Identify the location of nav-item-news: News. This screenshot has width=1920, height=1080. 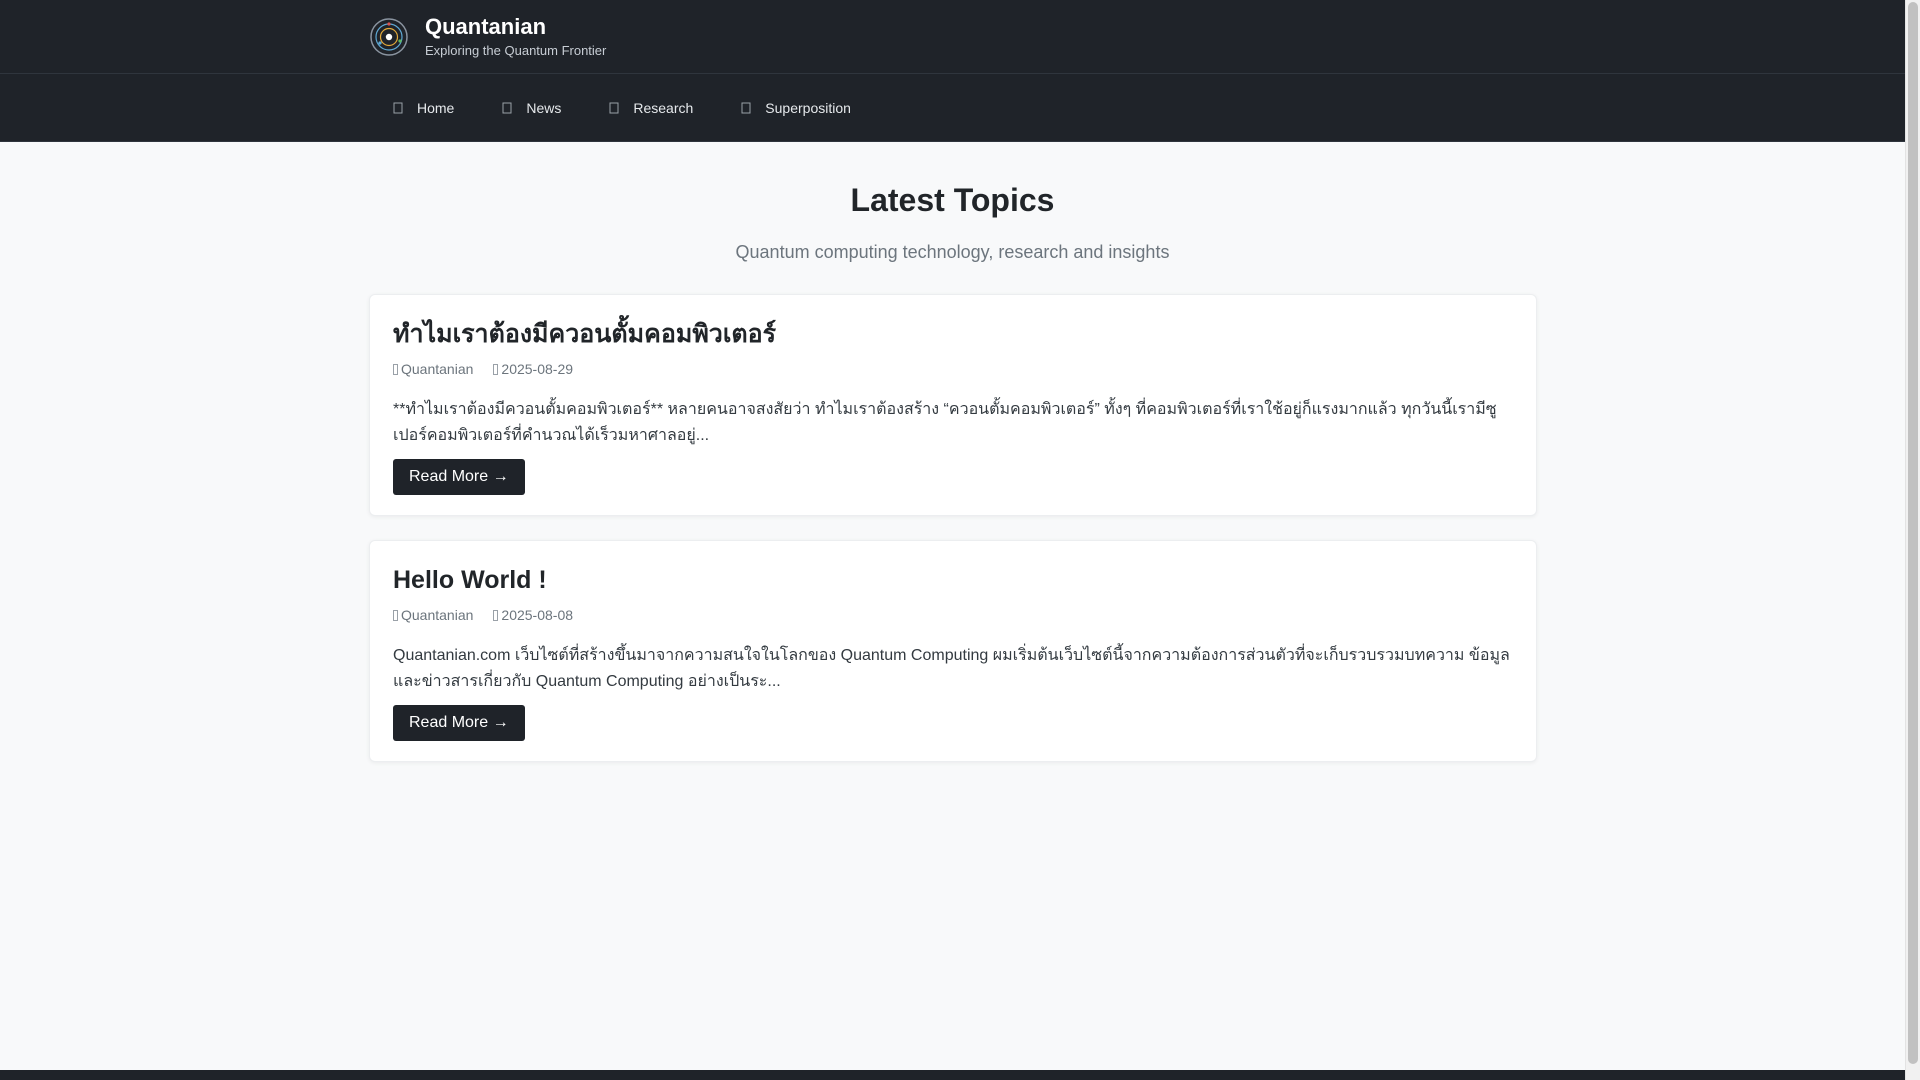
(531, 108).